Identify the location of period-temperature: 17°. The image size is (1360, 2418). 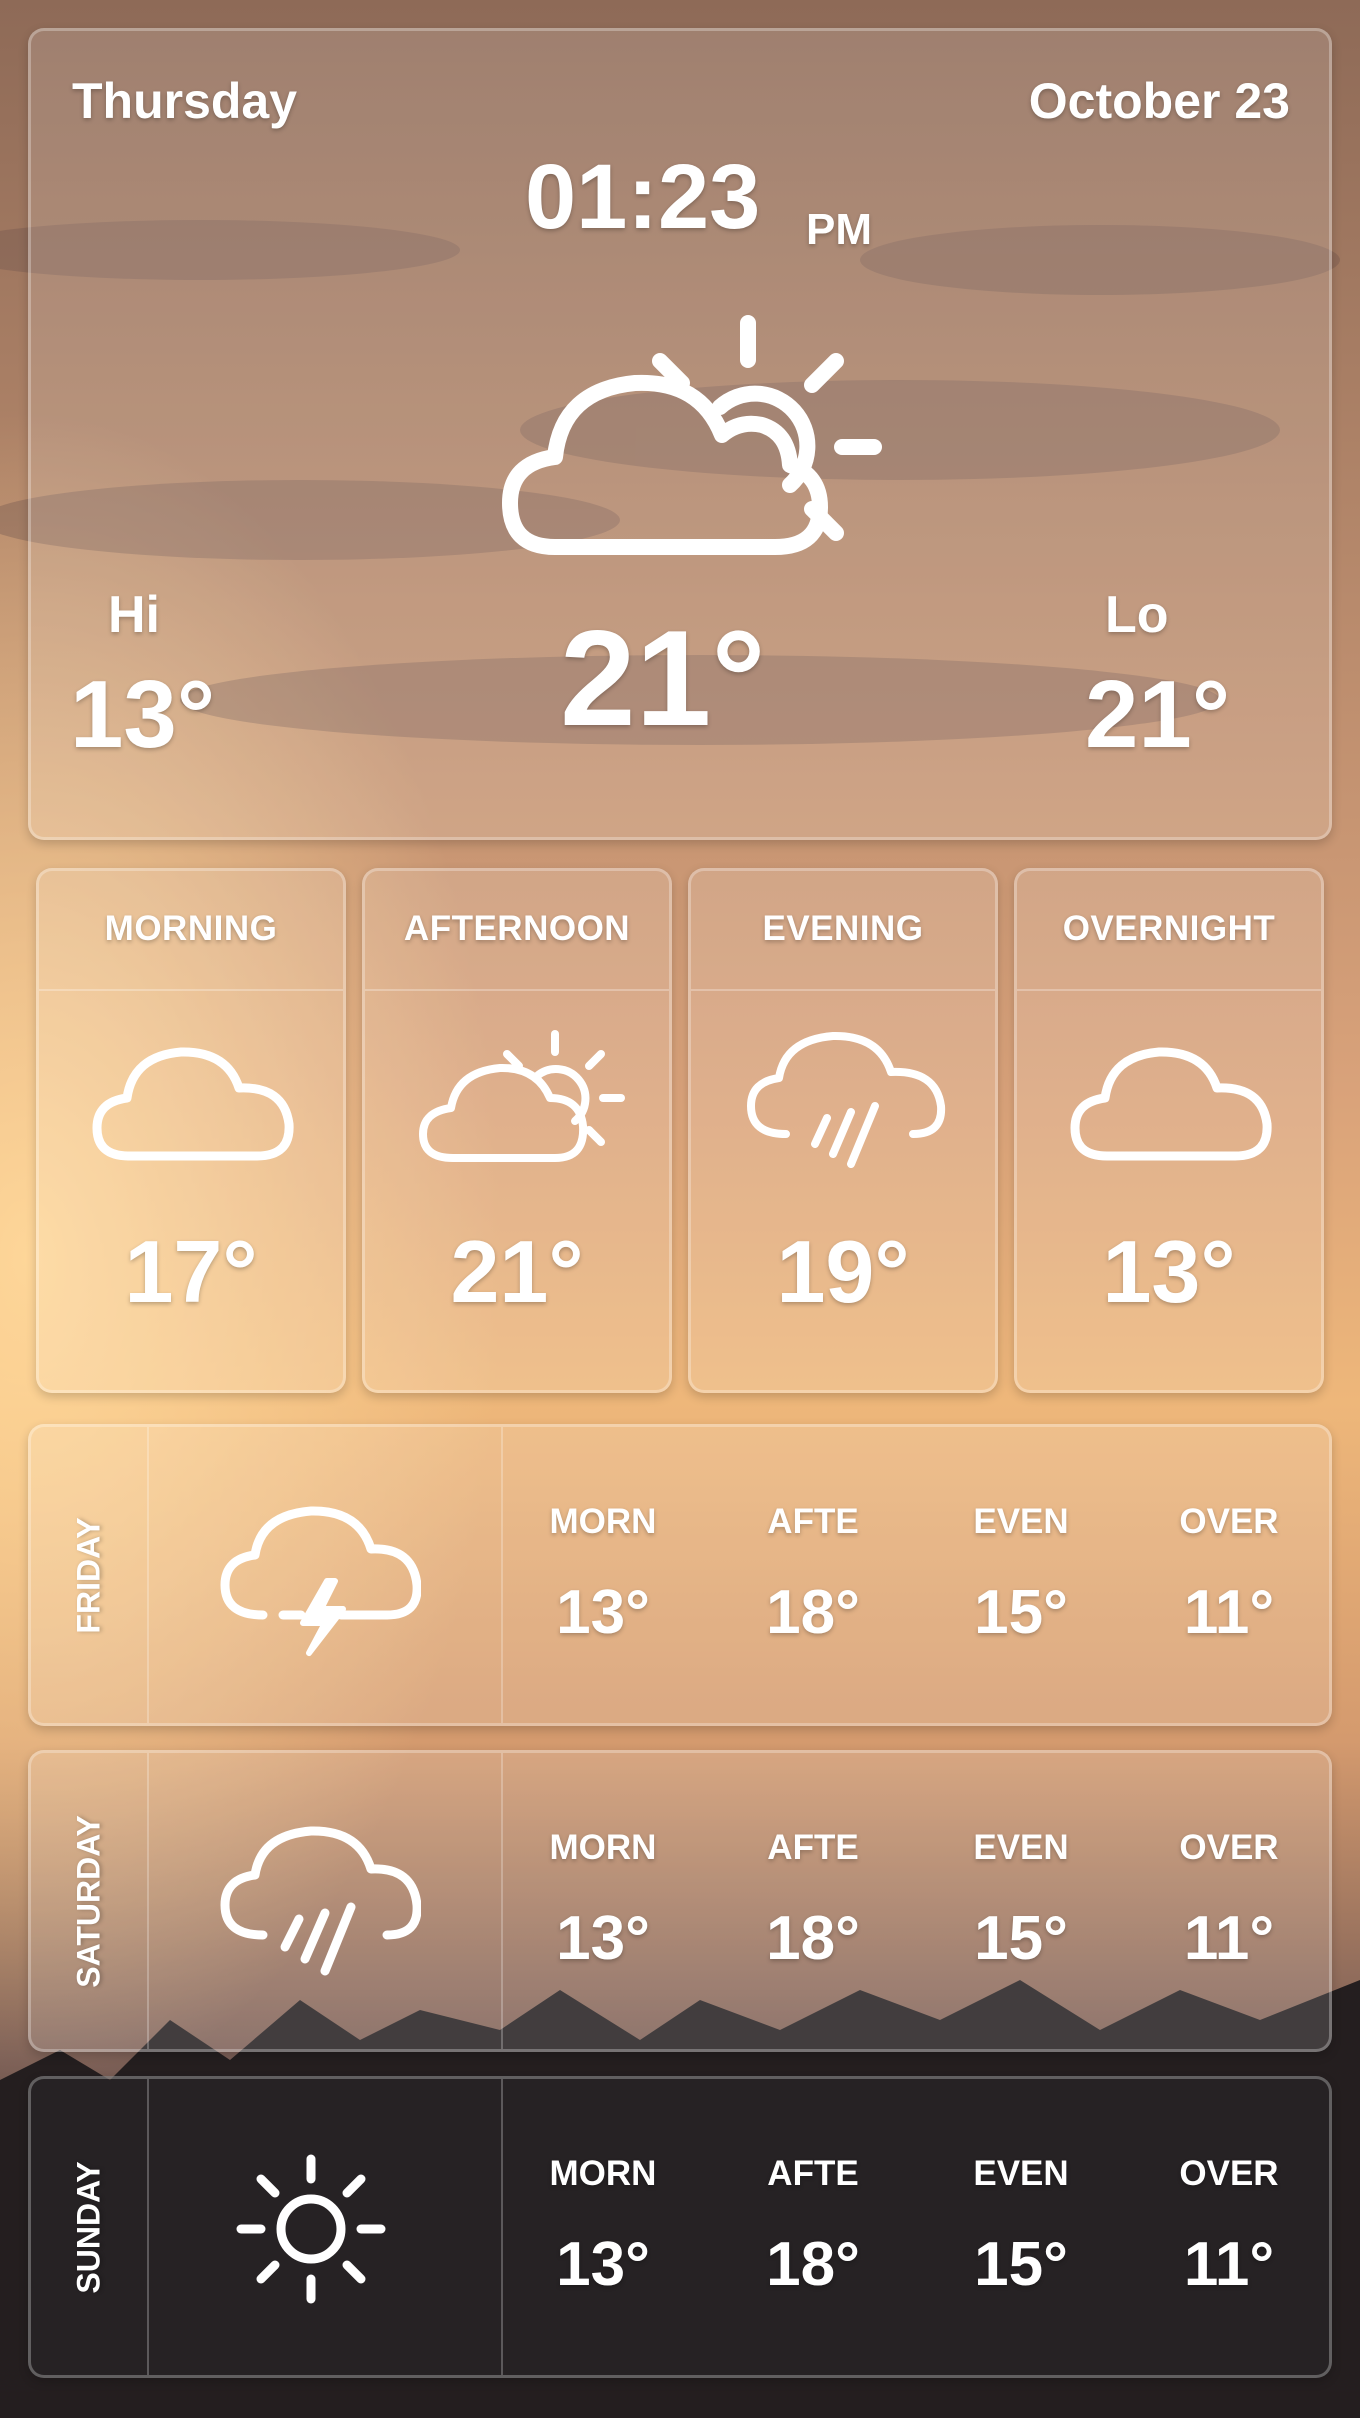
(191, 1271).